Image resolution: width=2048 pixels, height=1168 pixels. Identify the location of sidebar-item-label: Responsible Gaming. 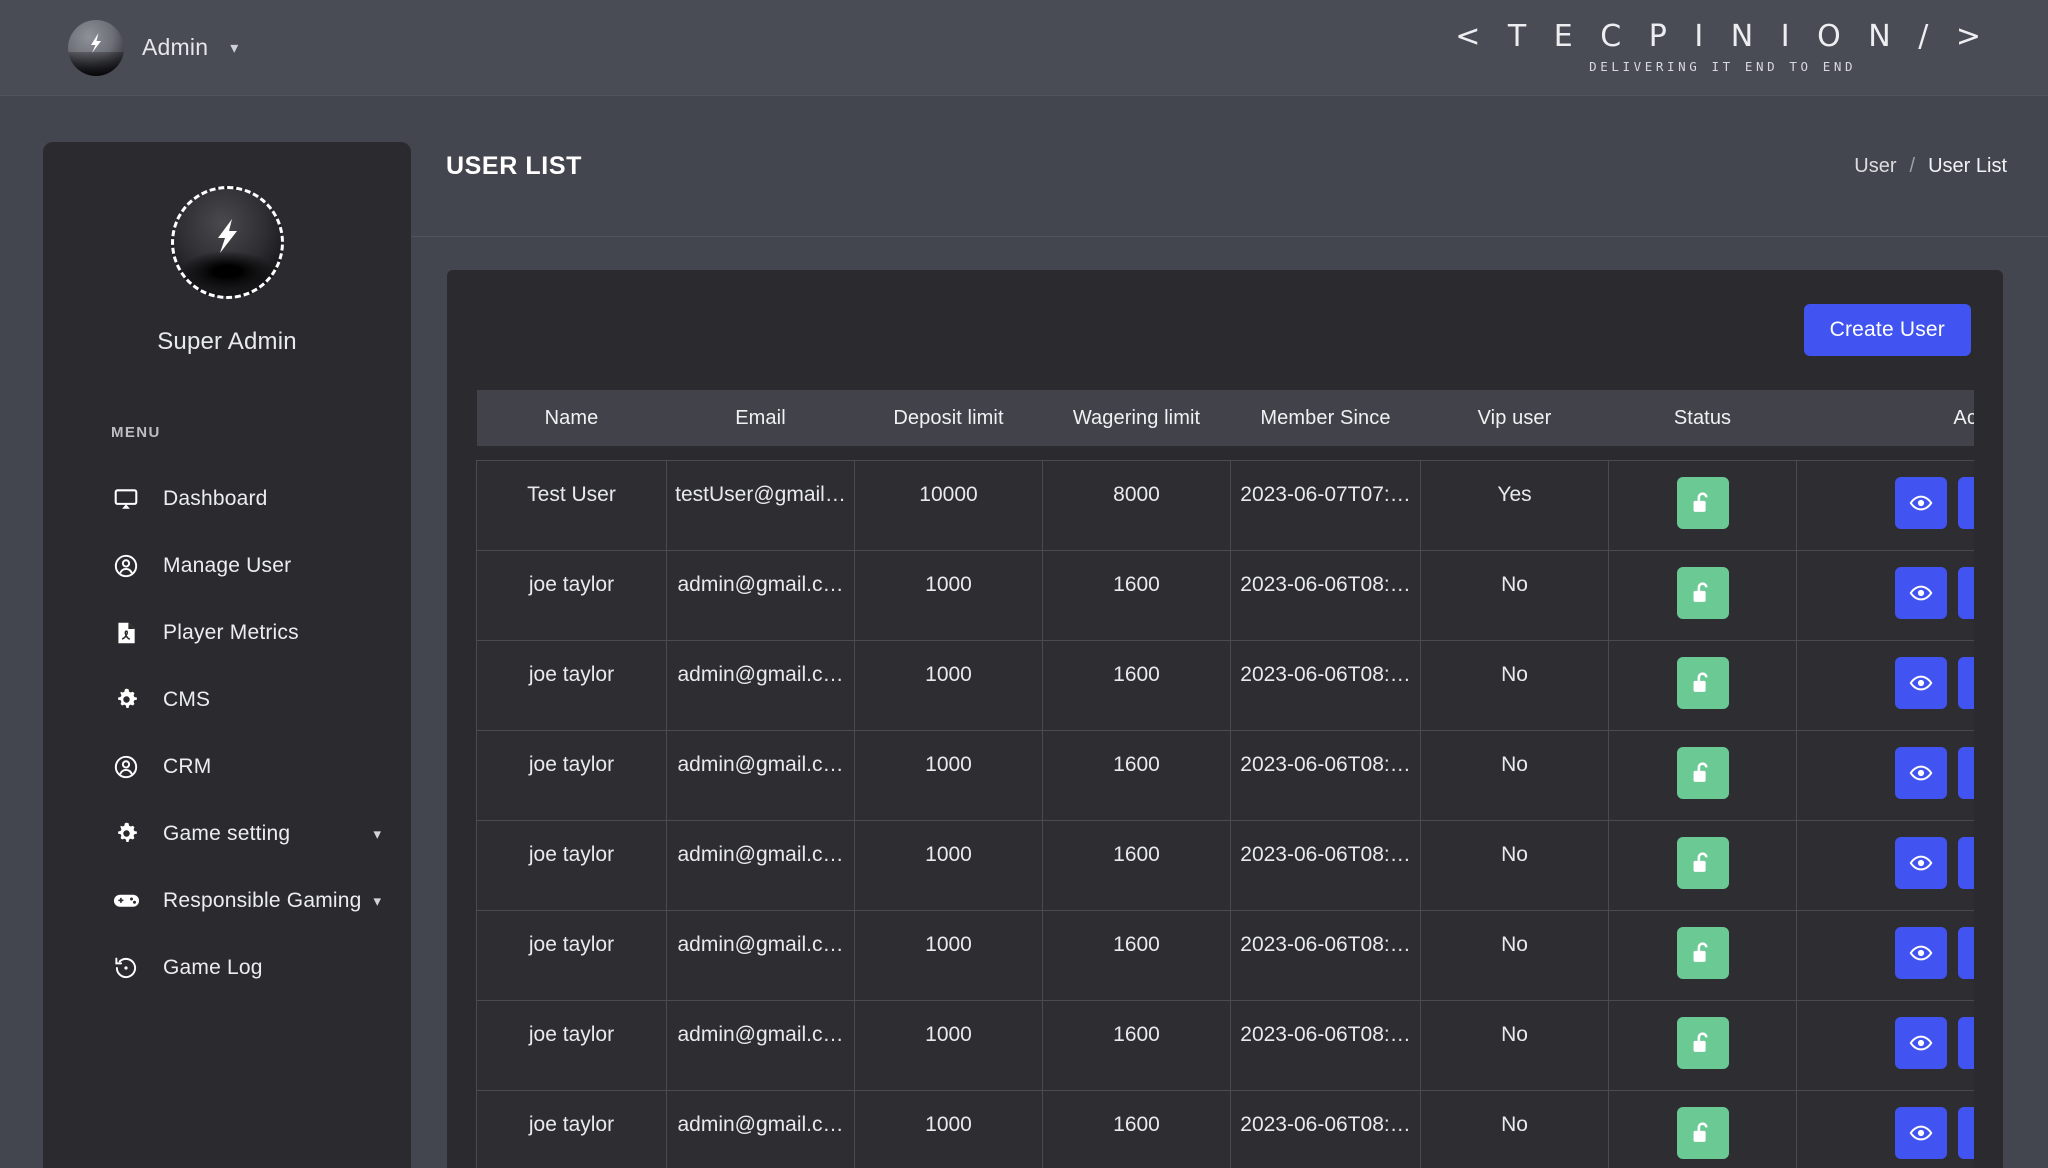
(262, 900).